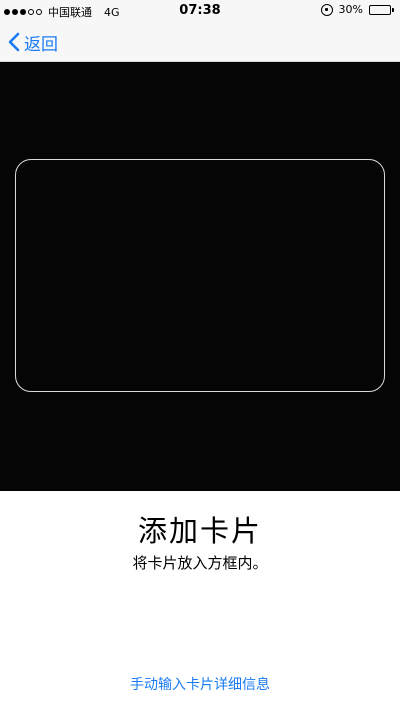  What do you see at coordinates (200, 563) in the screenshot?
I see `instruction-text: 将卡片放入方框内。` at bounding box center [200, 563].